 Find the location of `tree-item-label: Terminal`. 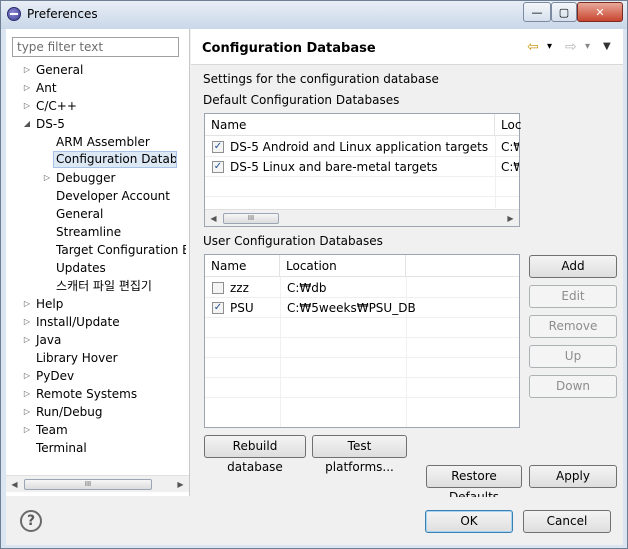

tree-item-label: Terminal is located at coordinates (61, 448).